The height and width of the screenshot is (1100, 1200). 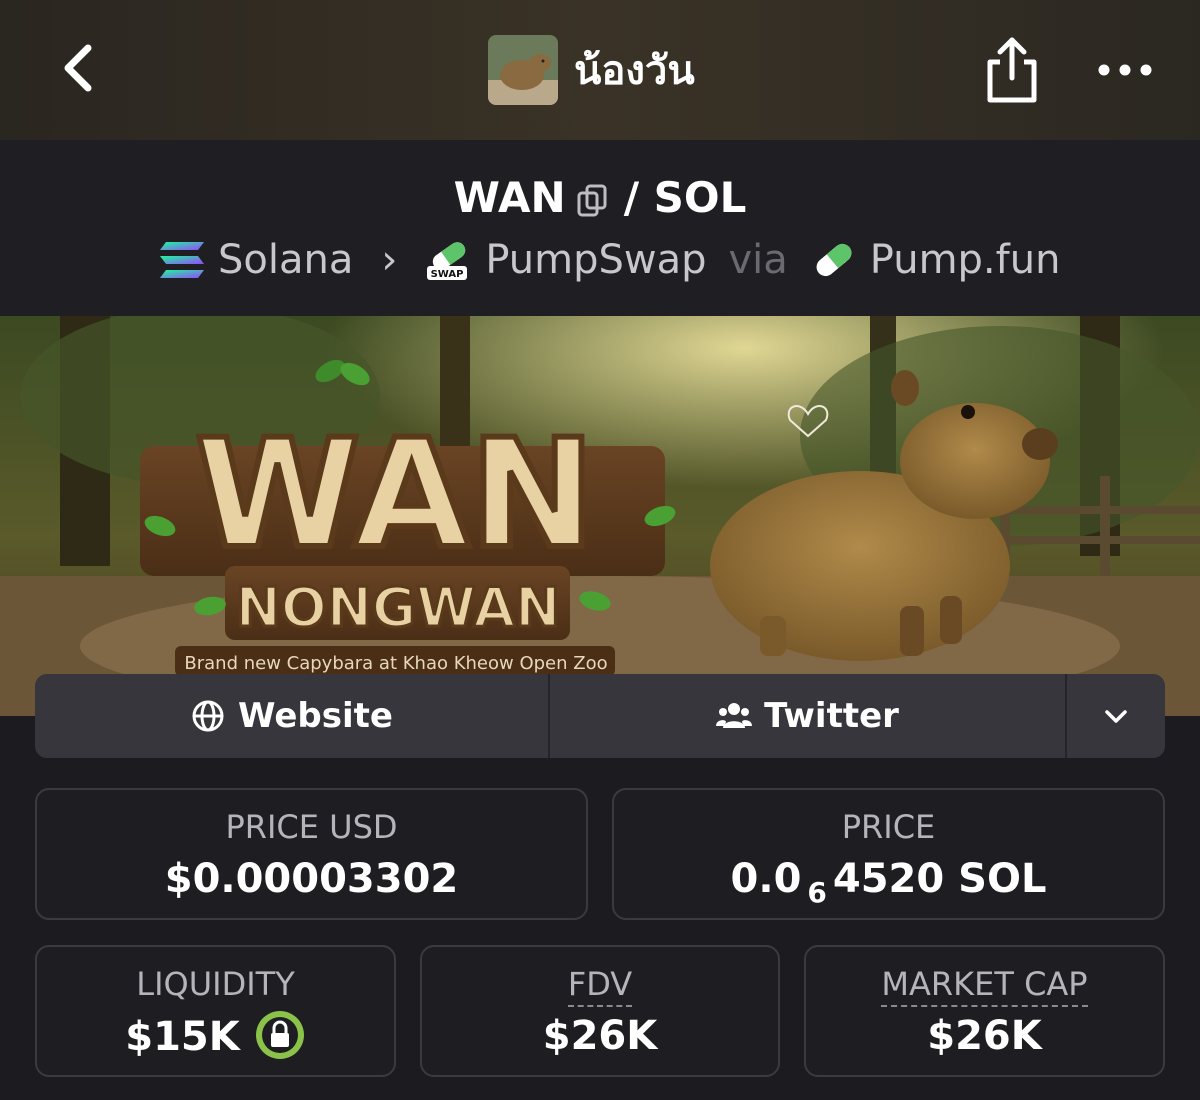 I want to click on launchpad-link: Pump.fun, so click(x=965, y=260).